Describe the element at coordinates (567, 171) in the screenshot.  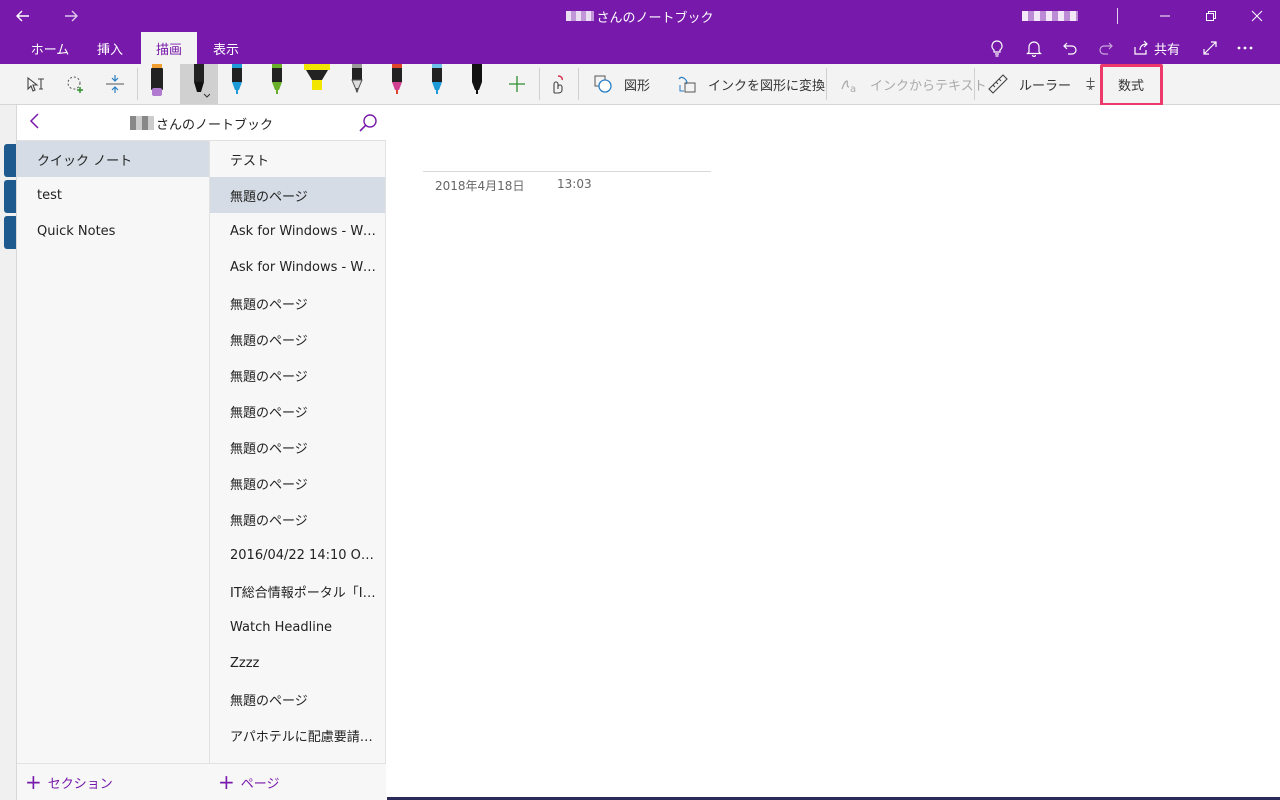
I see `page-title-field` at that location.